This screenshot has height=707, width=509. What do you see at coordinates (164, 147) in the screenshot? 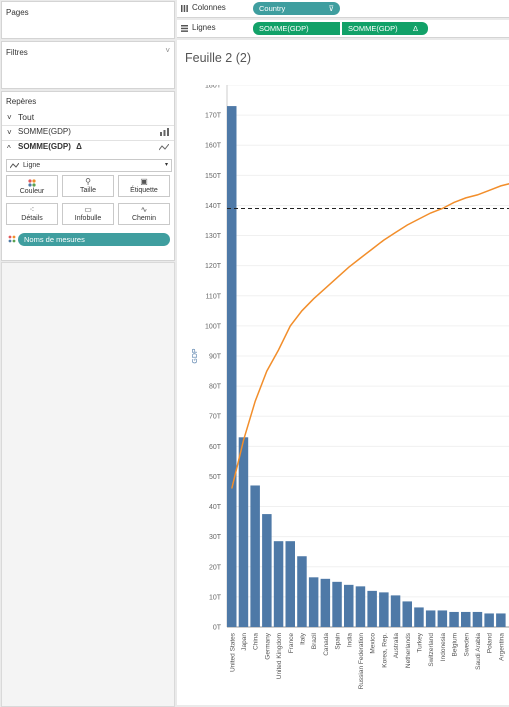
I see `line-chart-icon` at bounding box center [164, 147].